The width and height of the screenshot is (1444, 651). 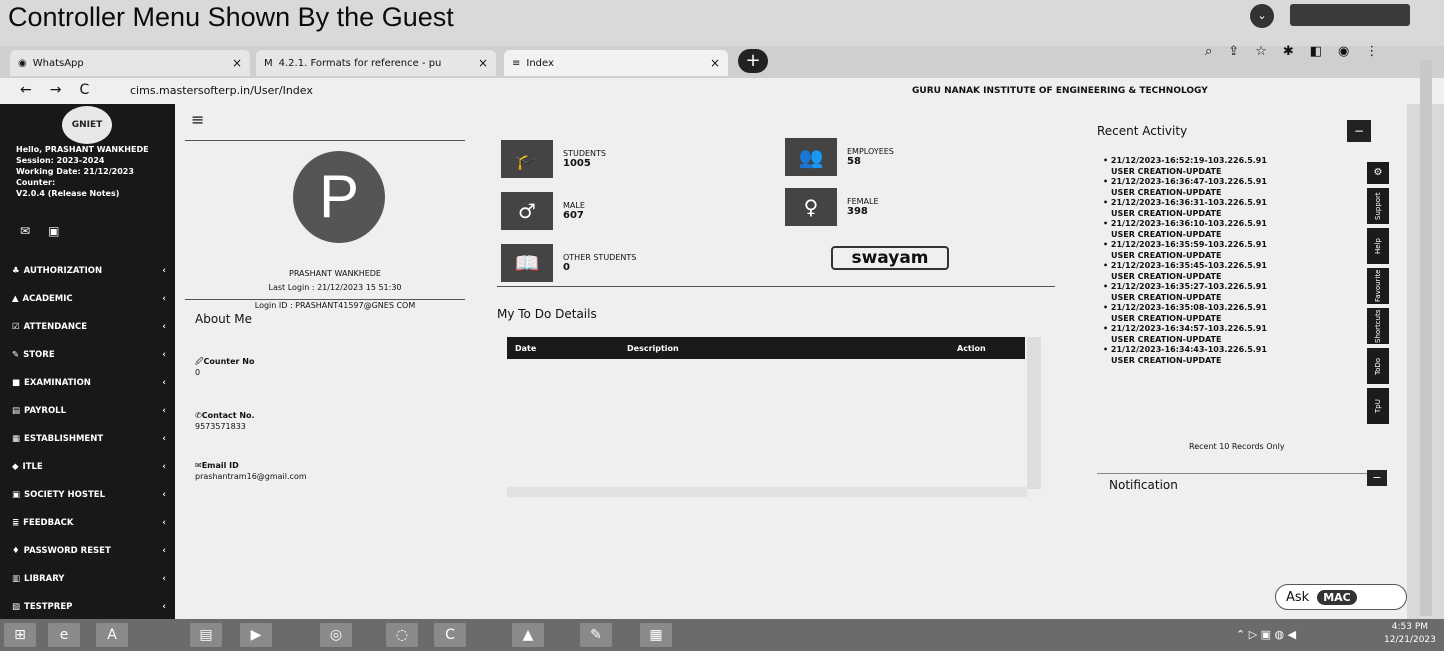 I want to click on sidebar-item-password-reset: ♦ PASSWORD RESET ‹, so click(x=91, y=551).